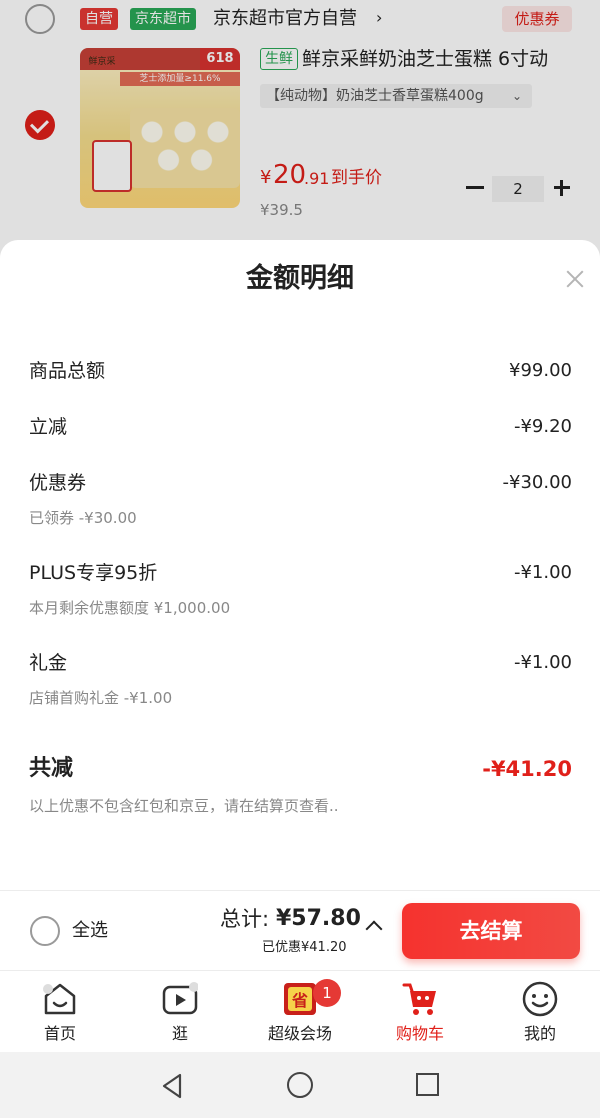 This screenshot has height=1118, width=600. Describe the element at coordinates (220, 59) in the screenshot. I see `promo-618-badge: 618` at that location.